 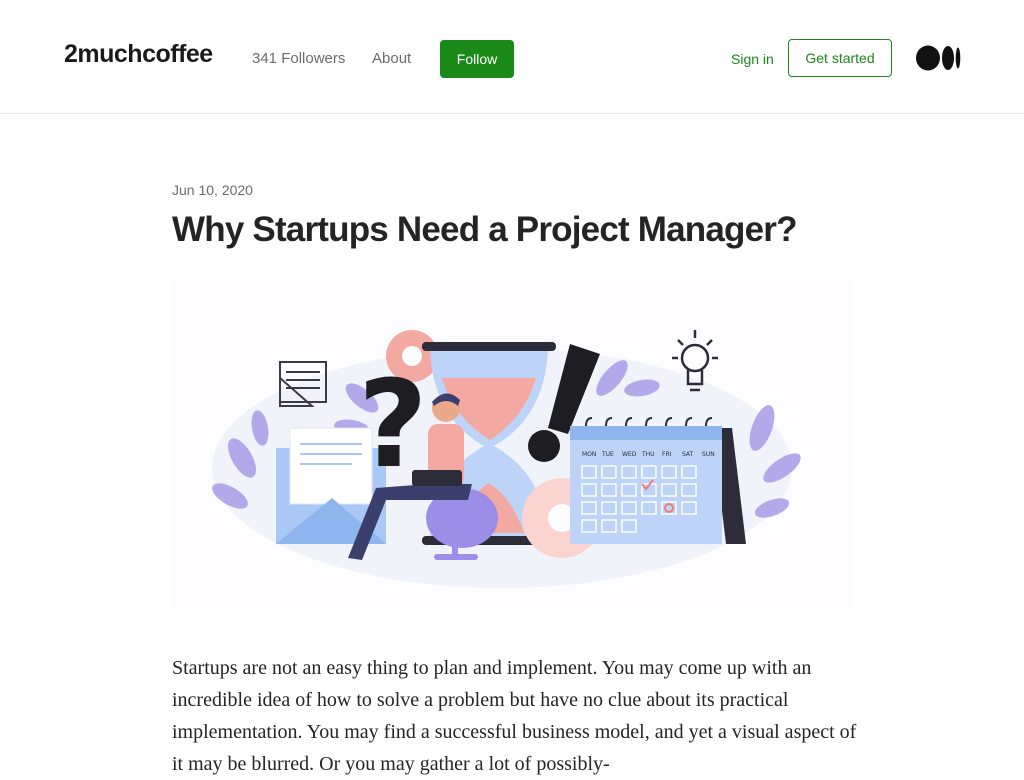 I want to click on followers-count: 341 Followers, so click(x=298, y=58).